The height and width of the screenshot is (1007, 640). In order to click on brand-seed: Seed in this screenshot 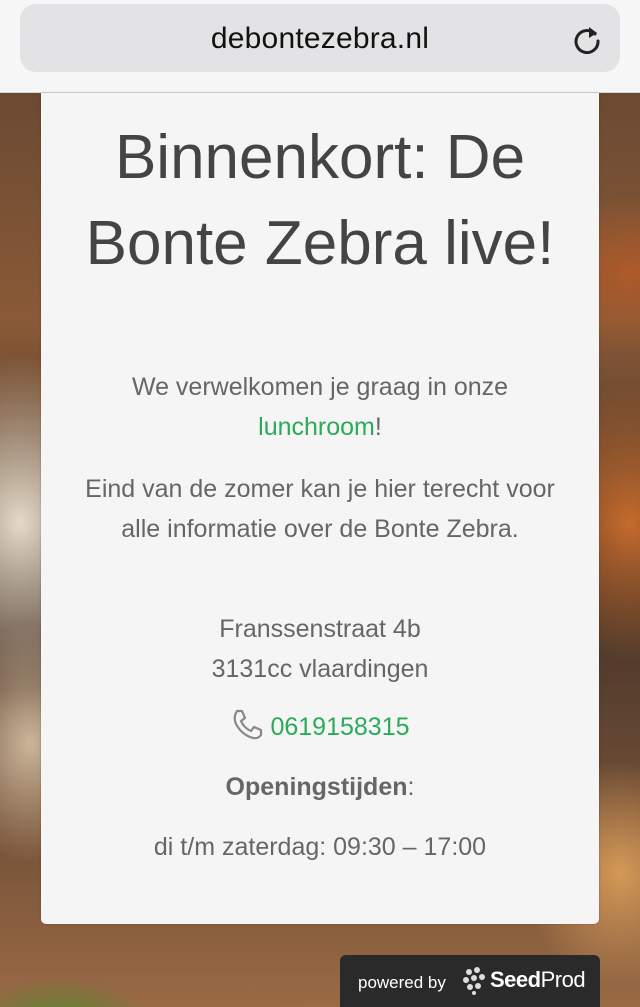, I will do `click(515, 979)`.